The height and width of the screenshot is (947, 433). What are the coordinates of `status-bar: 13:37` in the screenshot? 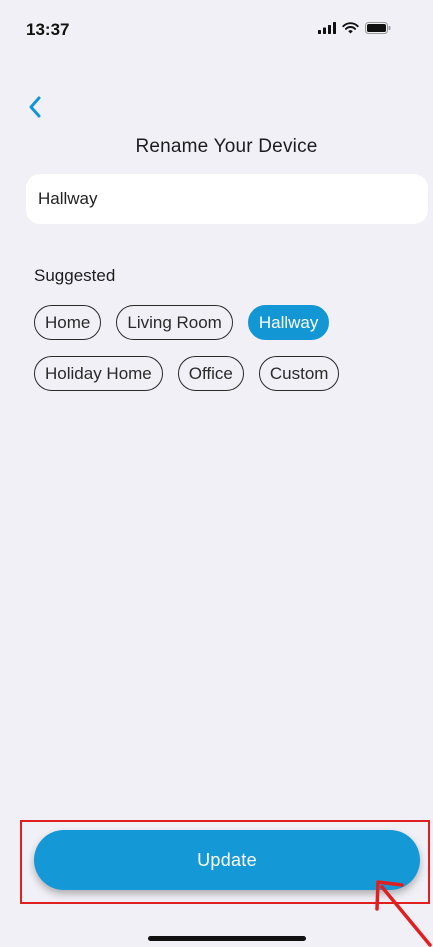 It's located at (216, 29).